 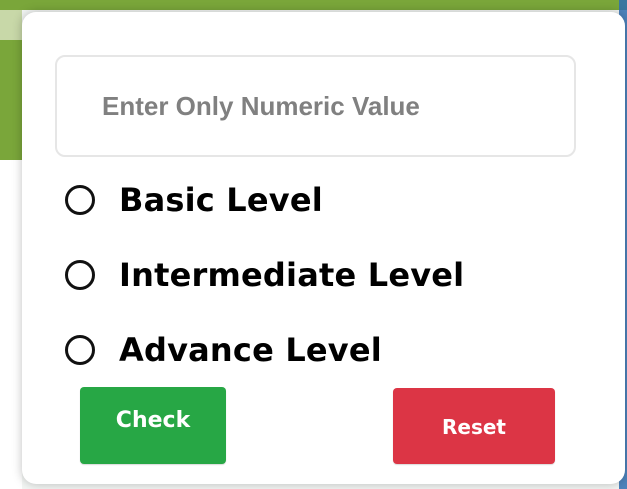 I want to click on radio-option-advance-level: Advance Level, so click(x=223, y=350).